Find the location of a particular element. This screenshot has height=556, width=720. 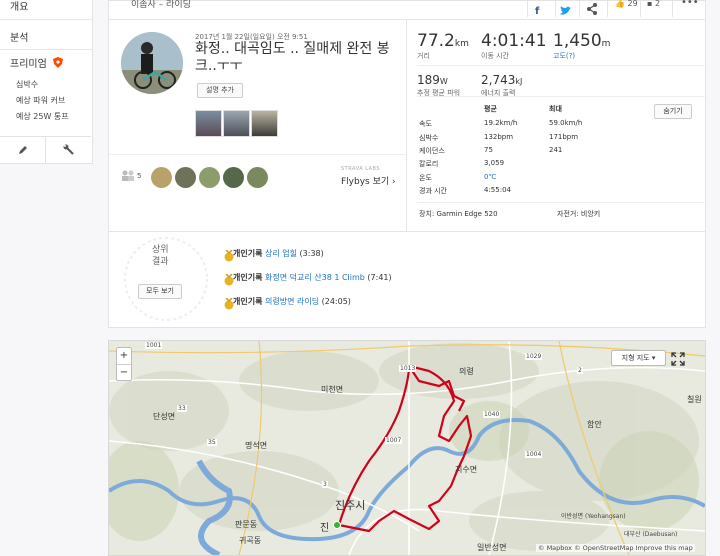

map-label: 이반성면 (Yeohangsan) is located at coordinates (593, 516).